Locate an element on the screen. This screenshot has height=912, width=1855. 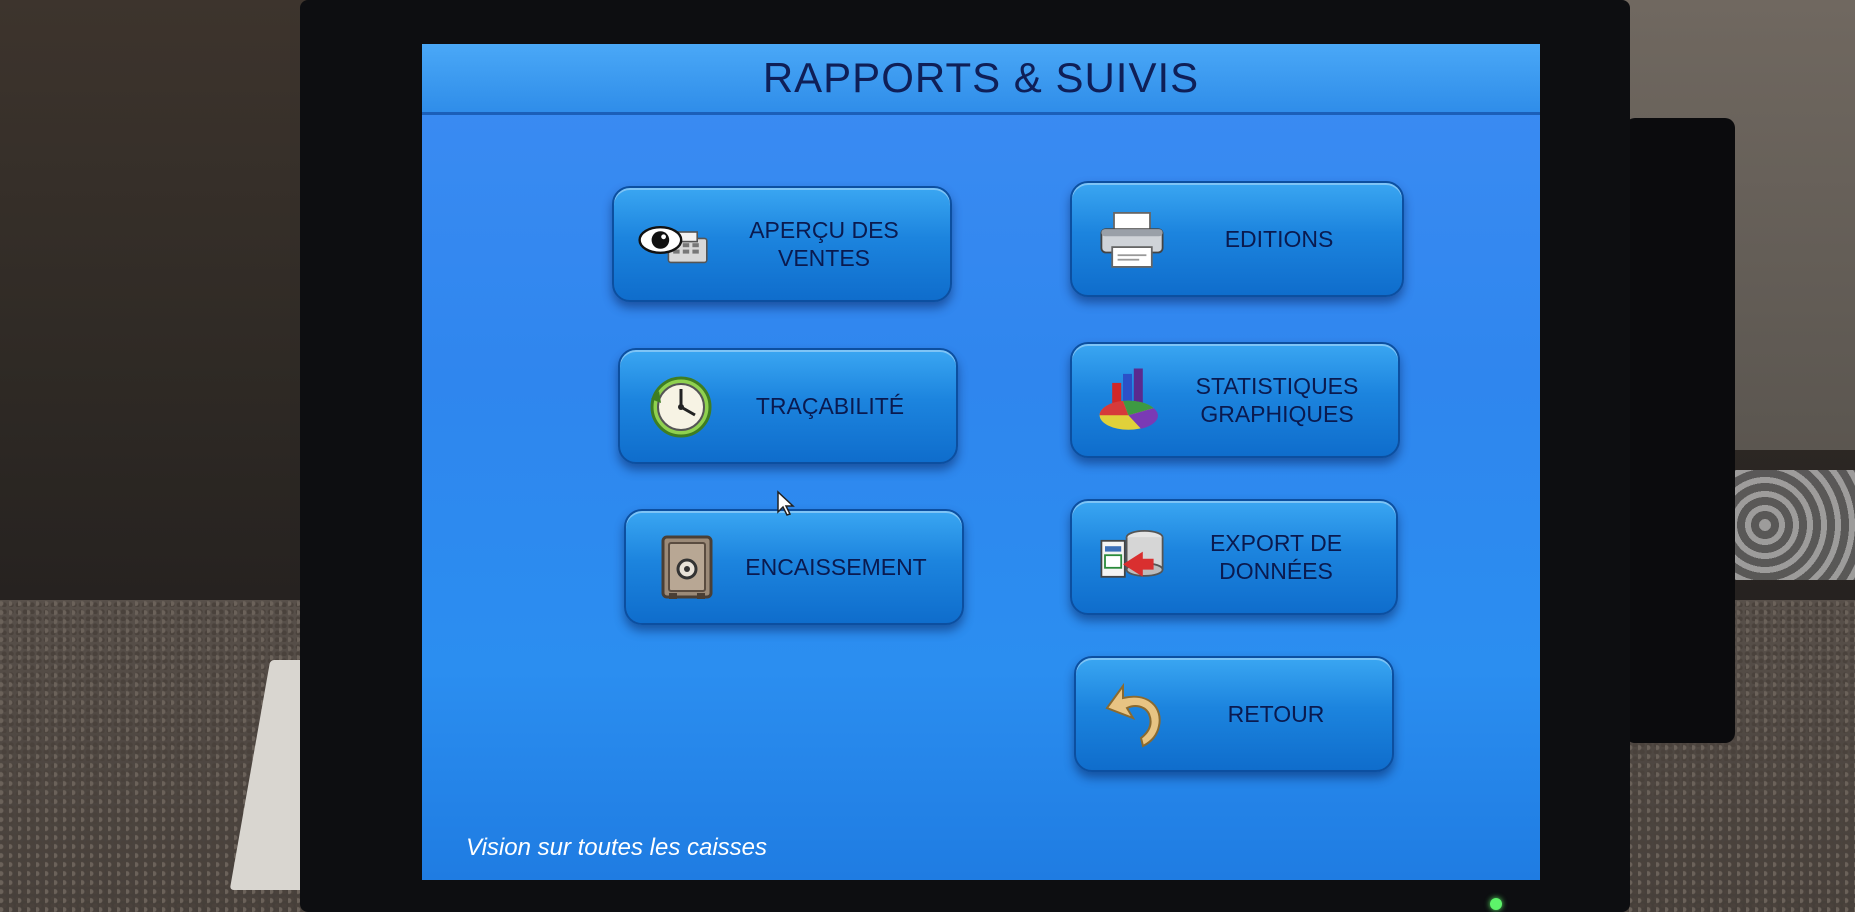
retour-button: RETOUR is located at coordinates (1234, 714).